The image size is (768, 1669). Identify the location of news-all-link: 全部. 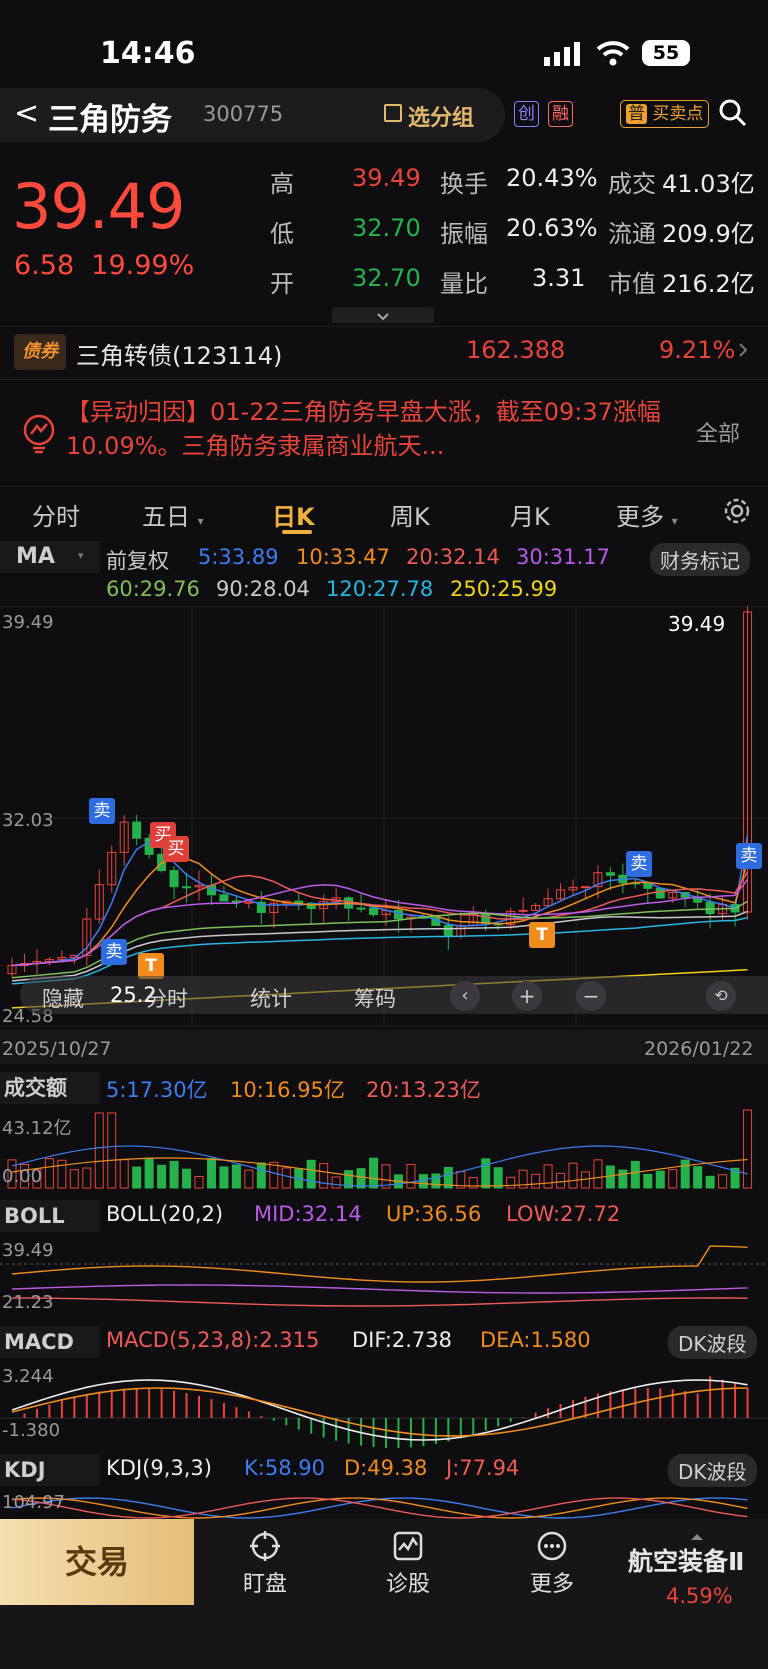
(718, 432).